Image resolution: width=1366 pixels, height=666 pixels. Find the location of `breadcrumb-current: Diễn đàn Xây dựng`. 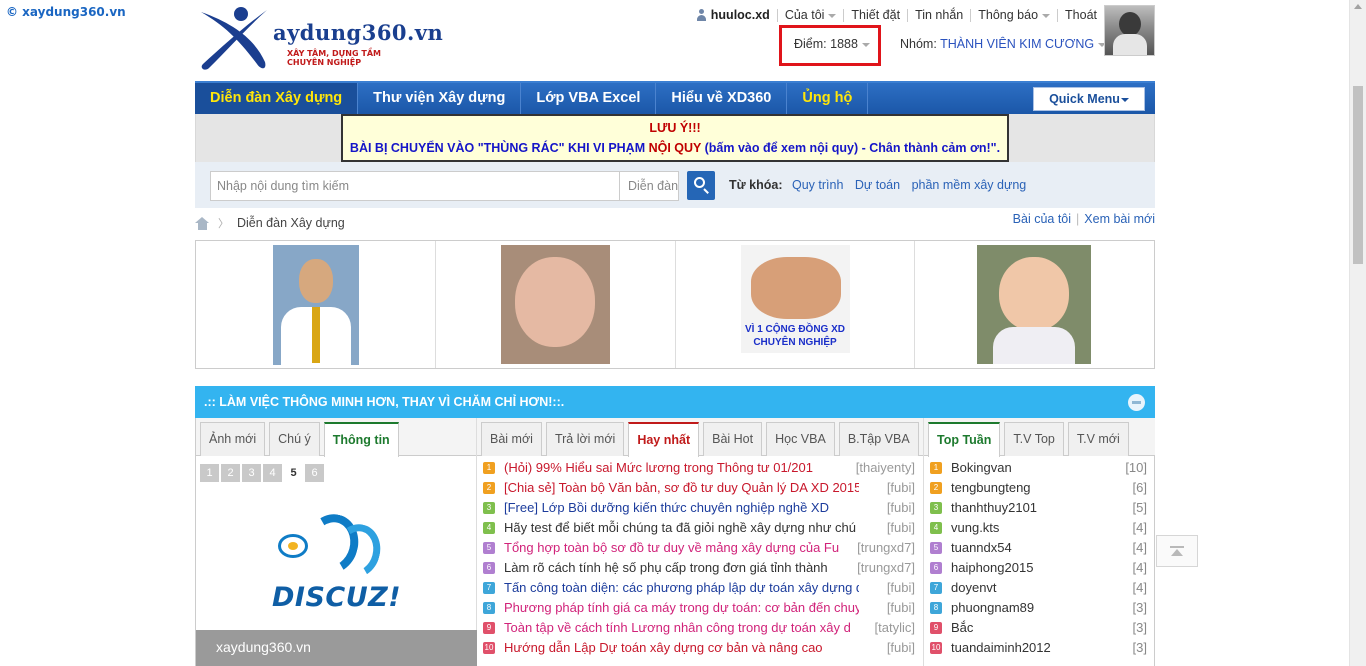

breadcrumb-current: Diễn đàn Xây dựng is located at coordinates (291, 223).